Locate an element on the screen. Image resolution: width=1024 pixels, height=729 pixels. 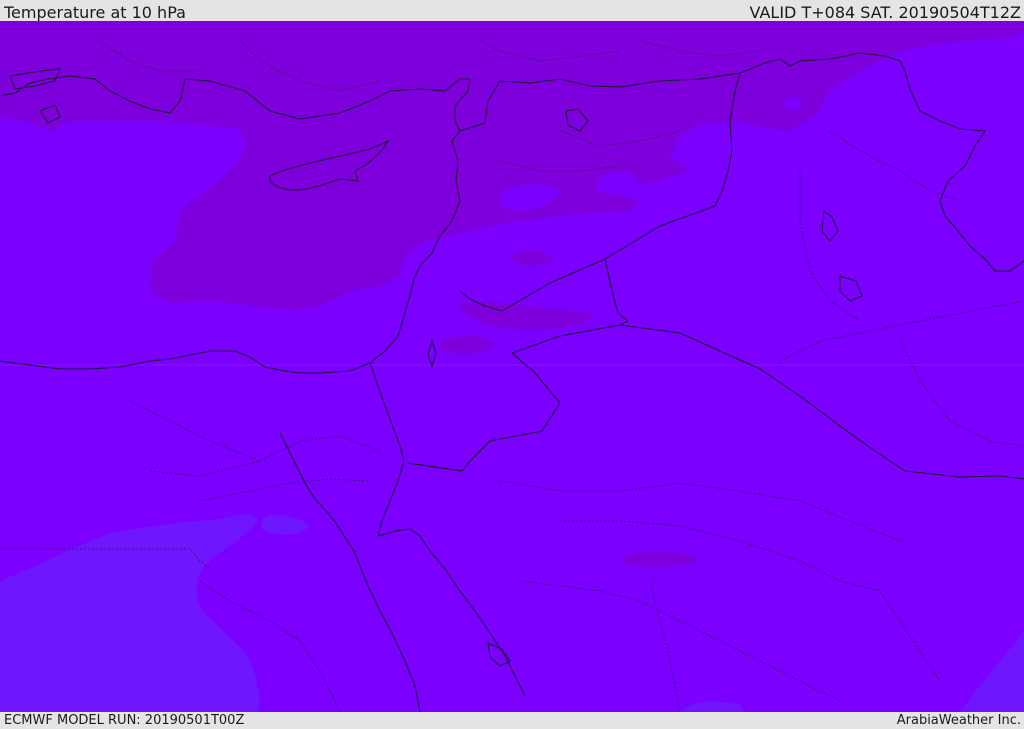
credit-label: ArabiaWeather Inc. is located at coordinates (958, 720).